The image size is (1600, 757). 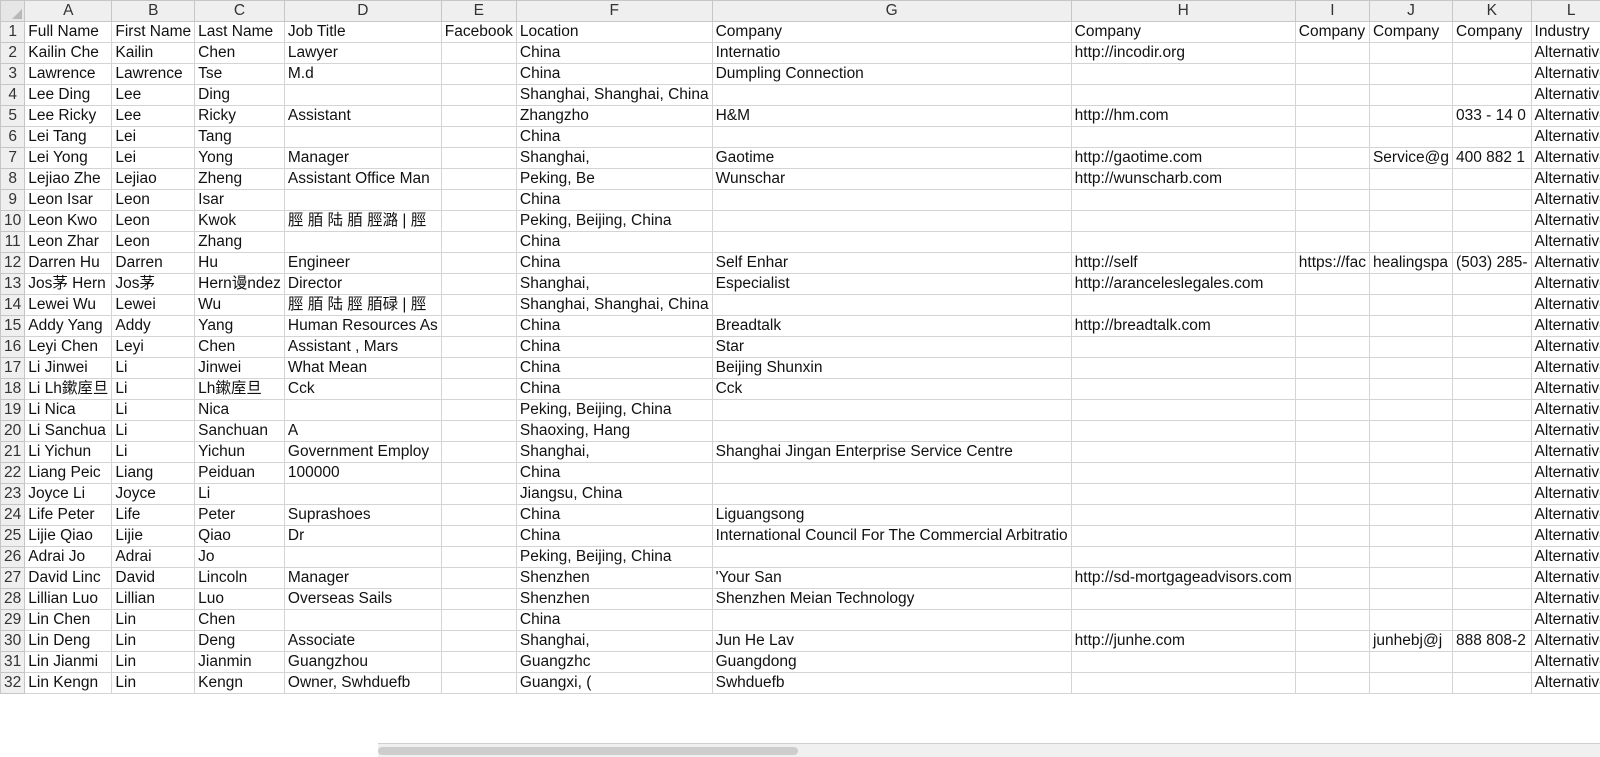 What do you see at coordinates (153, 242) in the screenshot?
I see `cell-b11: Leon` at bounding box center [153, 242].